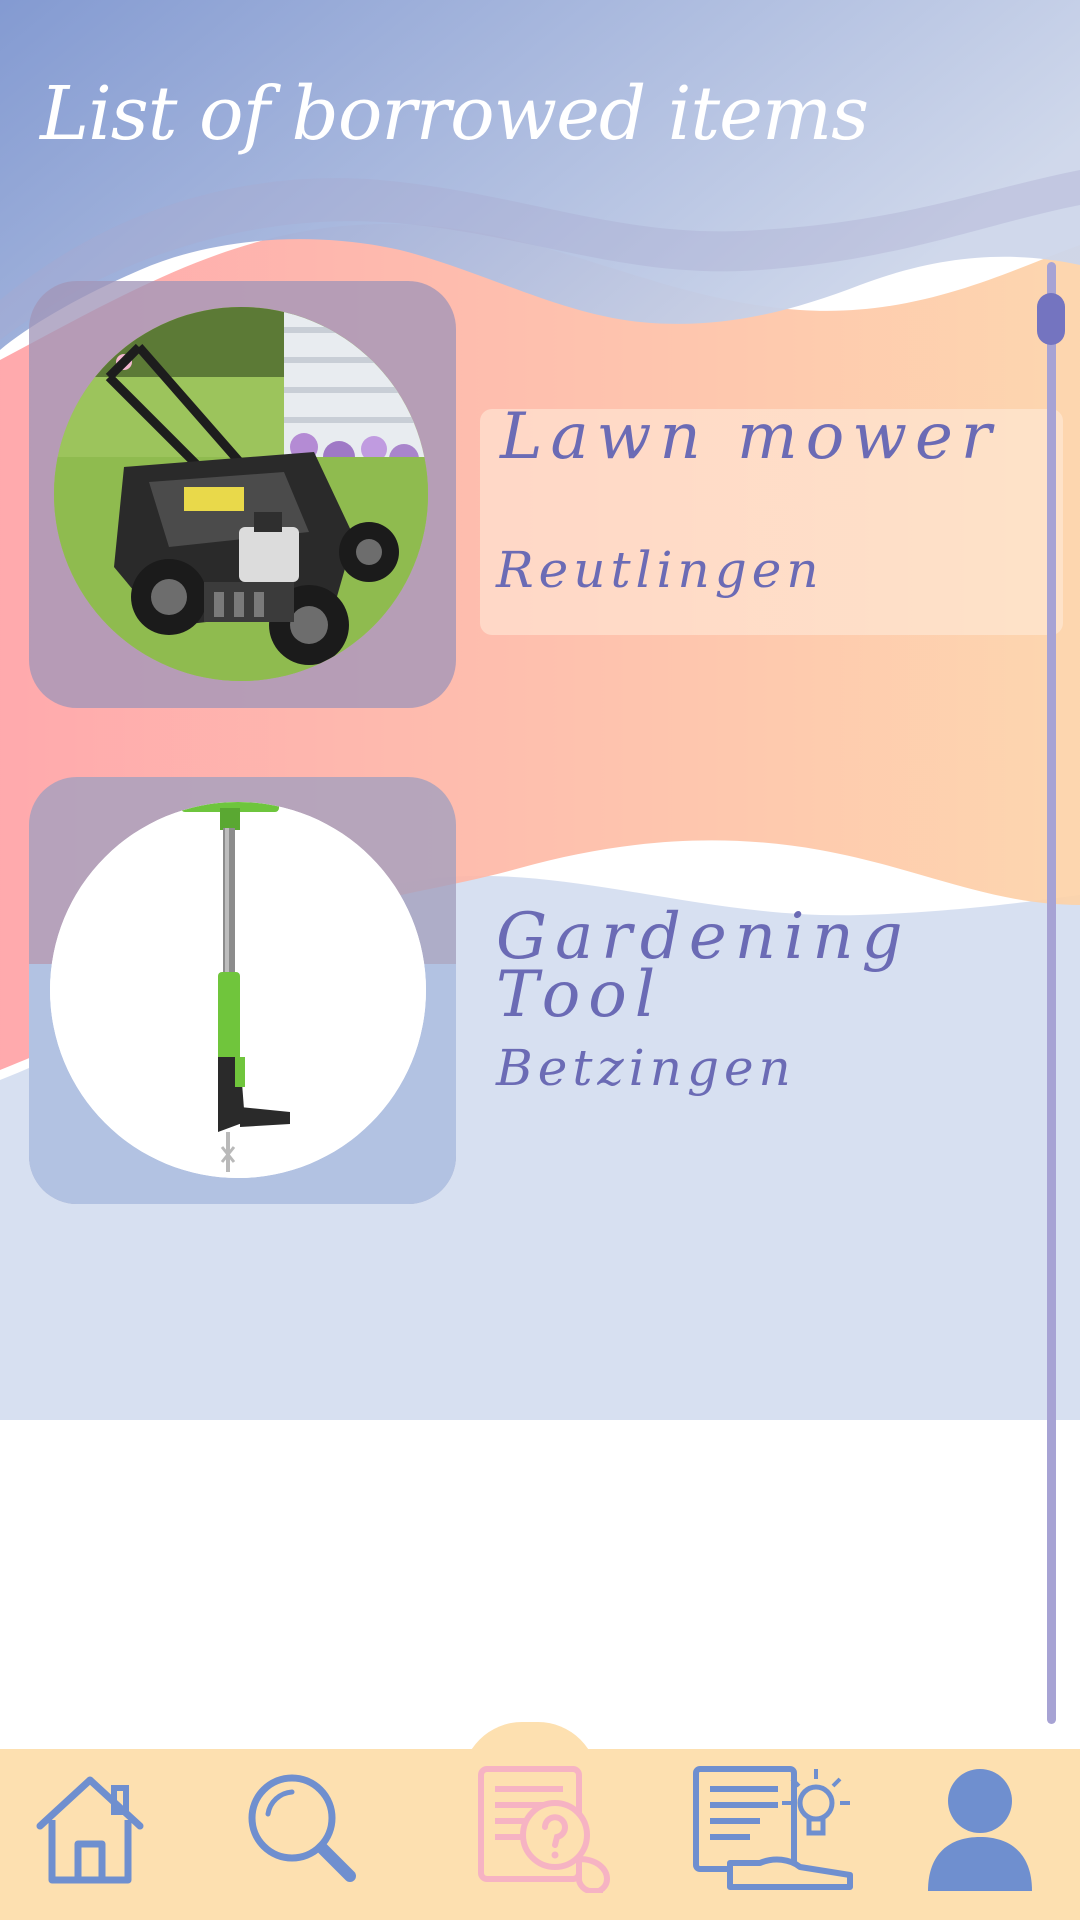  Describe the element at coordinates (454, 114) in the screenshot. I see `page-title: List of borrowed items` at that location.